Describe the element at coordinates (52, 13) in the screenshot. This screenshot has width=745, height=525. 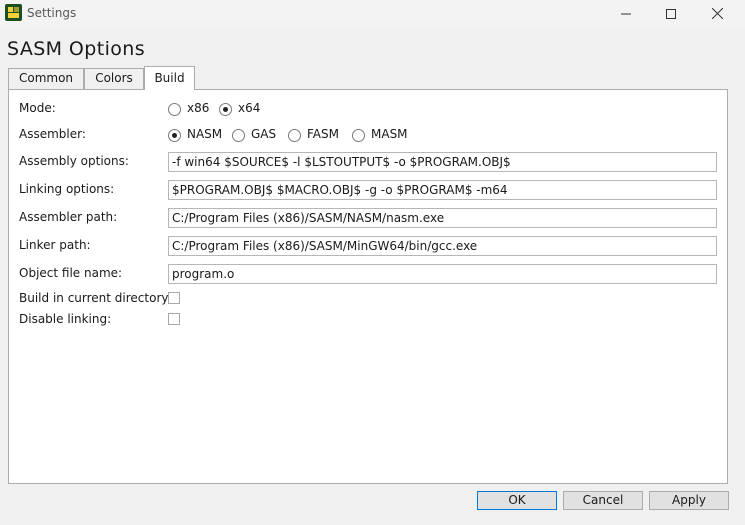
I see `window-title: Settings` at that location.